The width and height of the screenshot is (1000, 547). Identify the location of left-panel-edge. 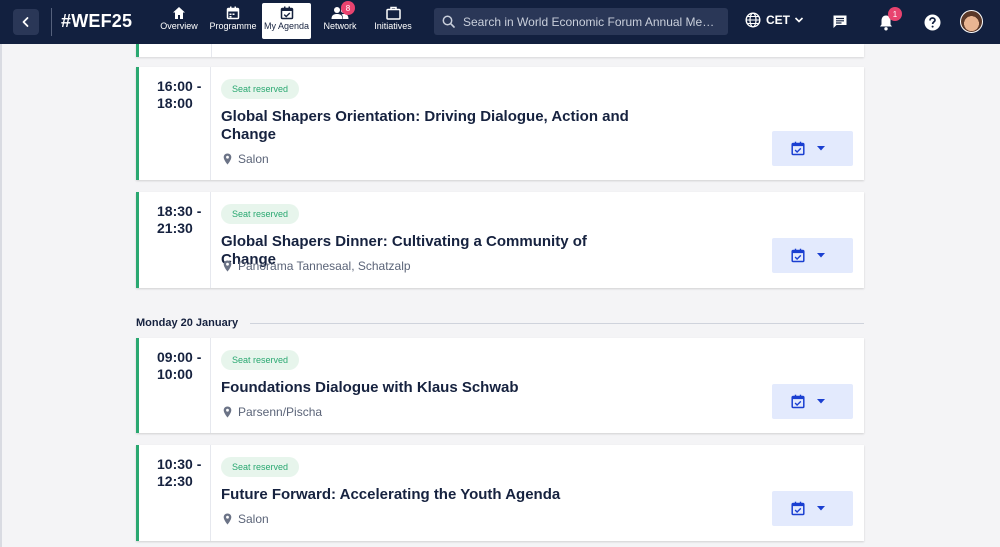
(1, 295).